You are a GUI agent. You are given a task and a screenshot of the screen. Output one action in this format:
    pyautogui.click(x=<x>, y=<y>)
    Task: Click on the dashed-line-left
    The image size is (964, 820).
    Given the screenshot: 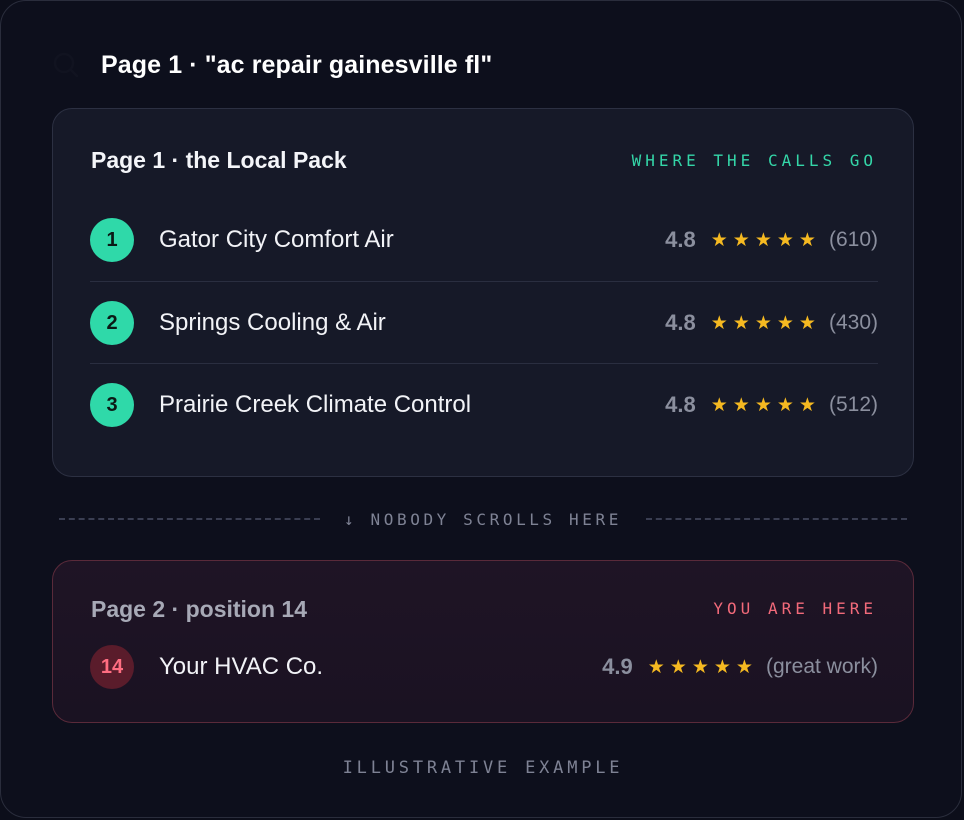 What is the action you would take?
    pyautogui.click(x=190, y=519)
    